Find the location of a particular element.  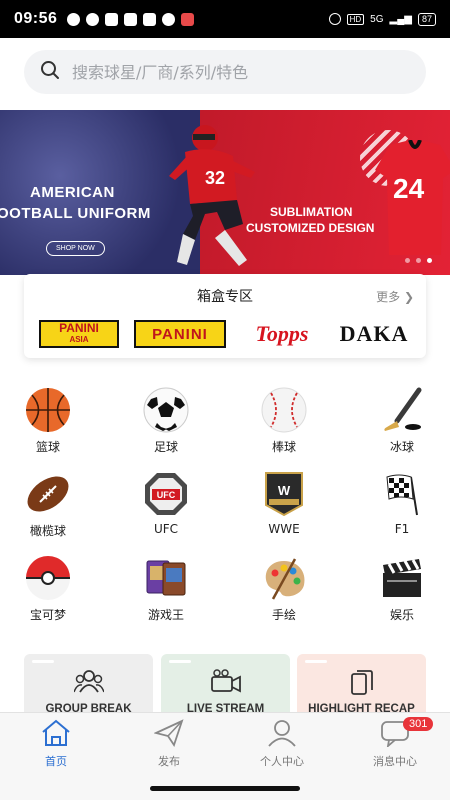

tab-label: 消息中心 is located at coordinates (395, 761).